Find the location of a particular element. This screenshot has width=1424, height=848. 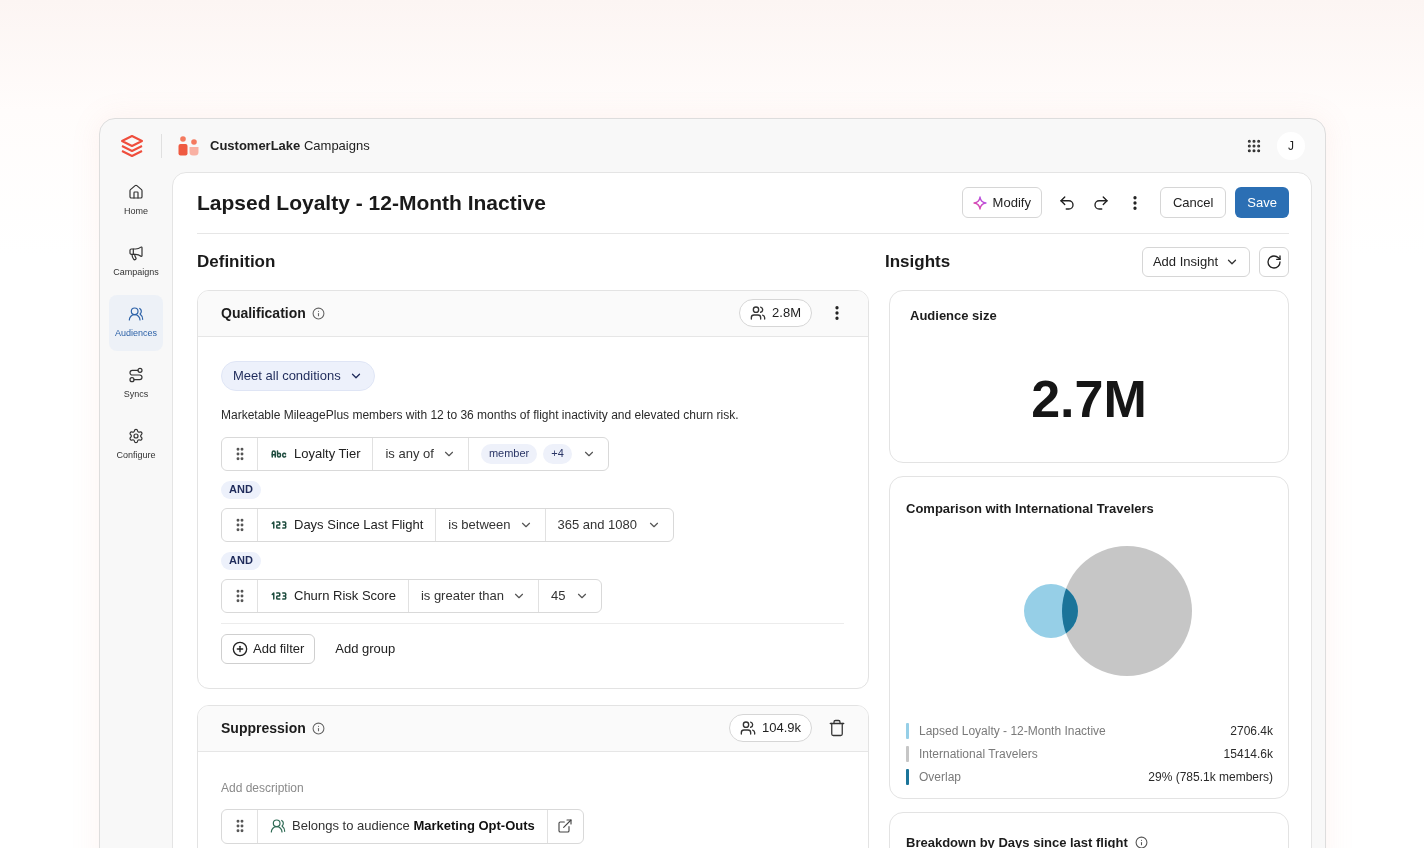

refresh-button is located at coordinates (1274, 261).